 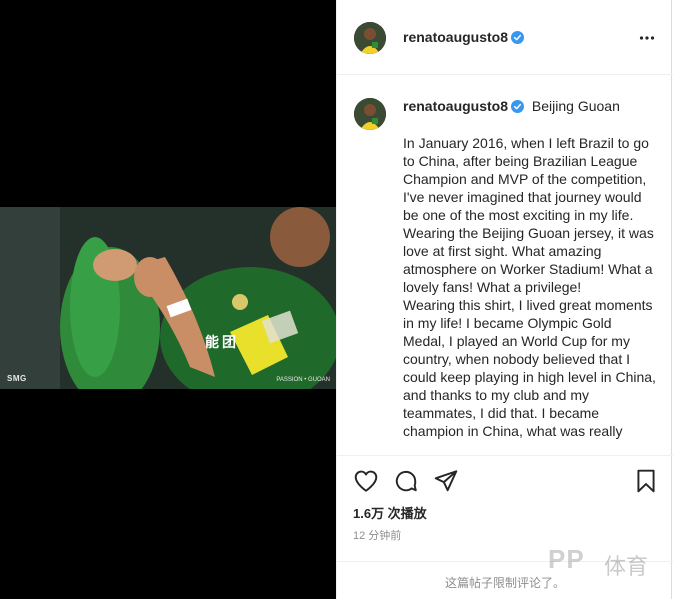 What do you see at coordinates (406, 481) in the screenshot?
I see `comment-bubble-icon` at bounding box center [406, 481].